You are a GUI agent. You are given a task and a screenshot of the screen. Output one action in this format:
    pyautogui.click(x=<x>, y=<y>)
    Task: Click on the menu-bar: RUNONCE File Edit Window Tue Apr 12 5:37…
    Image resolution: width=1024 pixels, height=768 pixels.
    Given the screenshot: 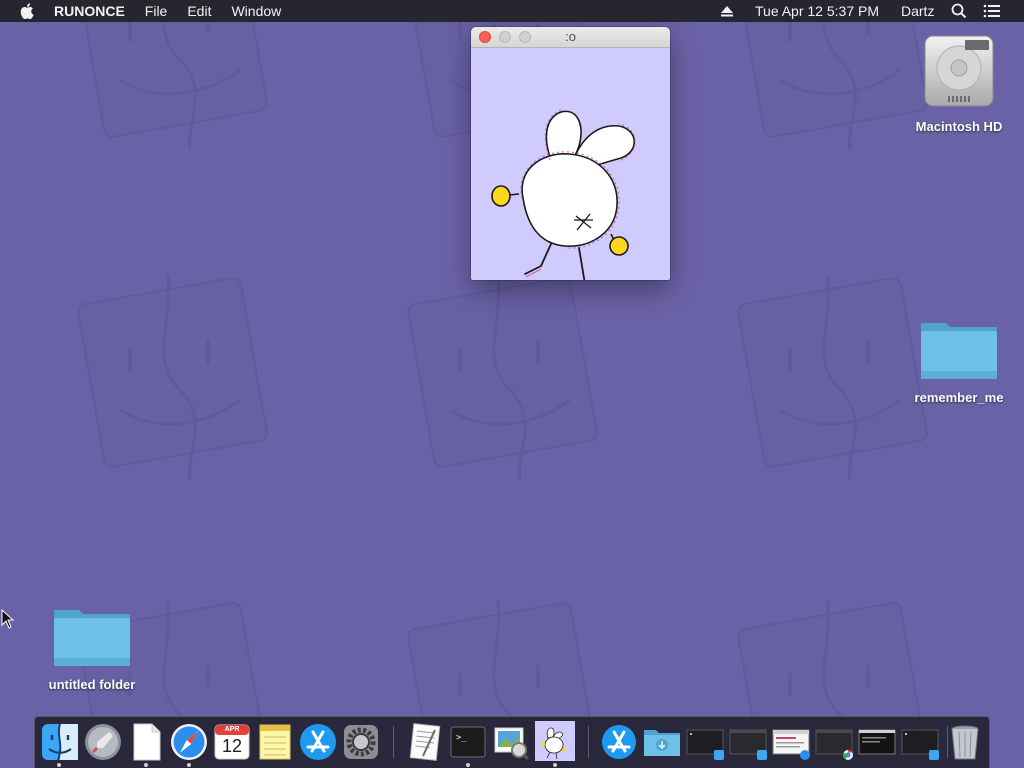 What is the action you would take?
    pyautogui.click(x=512, y=11)
    